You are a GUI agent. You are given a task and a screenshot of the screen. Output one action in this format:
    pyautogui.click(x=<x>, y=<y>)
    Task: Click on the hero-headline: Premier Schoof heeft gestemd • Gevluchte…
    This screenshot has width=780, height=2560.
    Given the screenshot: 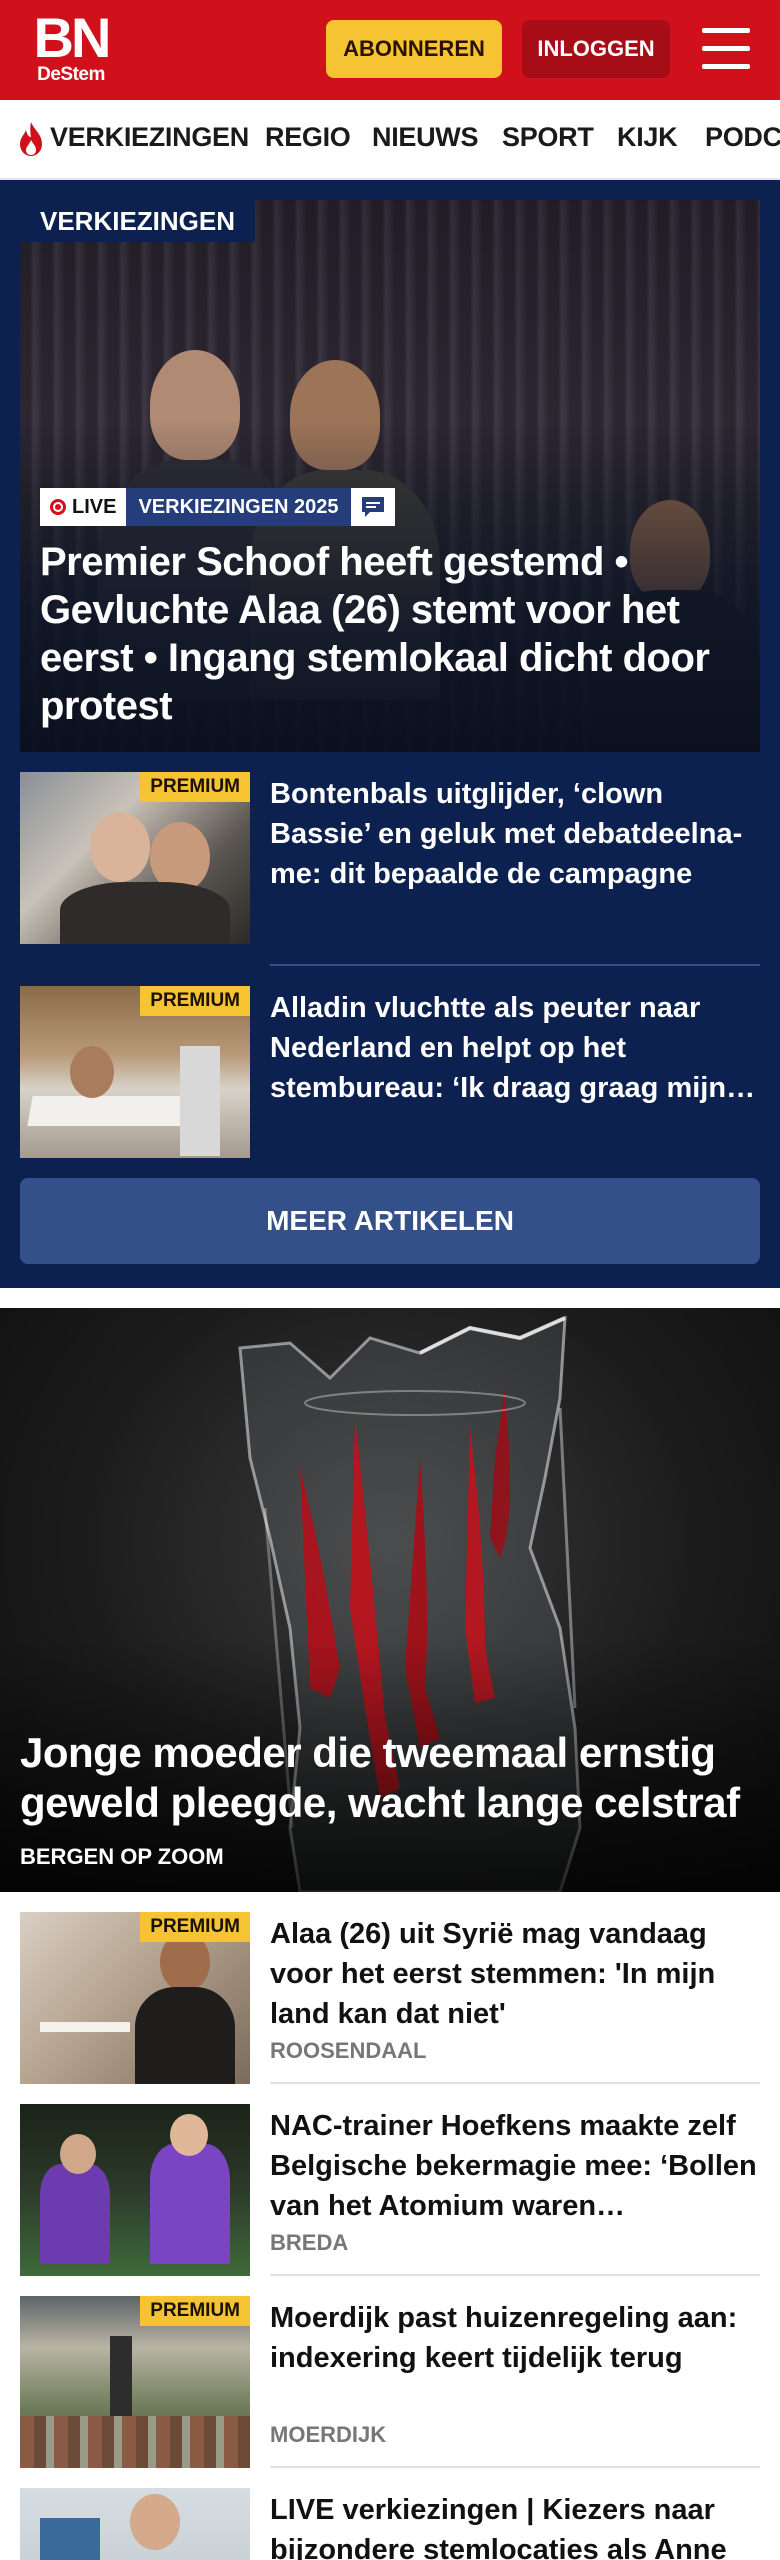 What is the action you would take?
    pyautogui.click(x=390, y=634)
    